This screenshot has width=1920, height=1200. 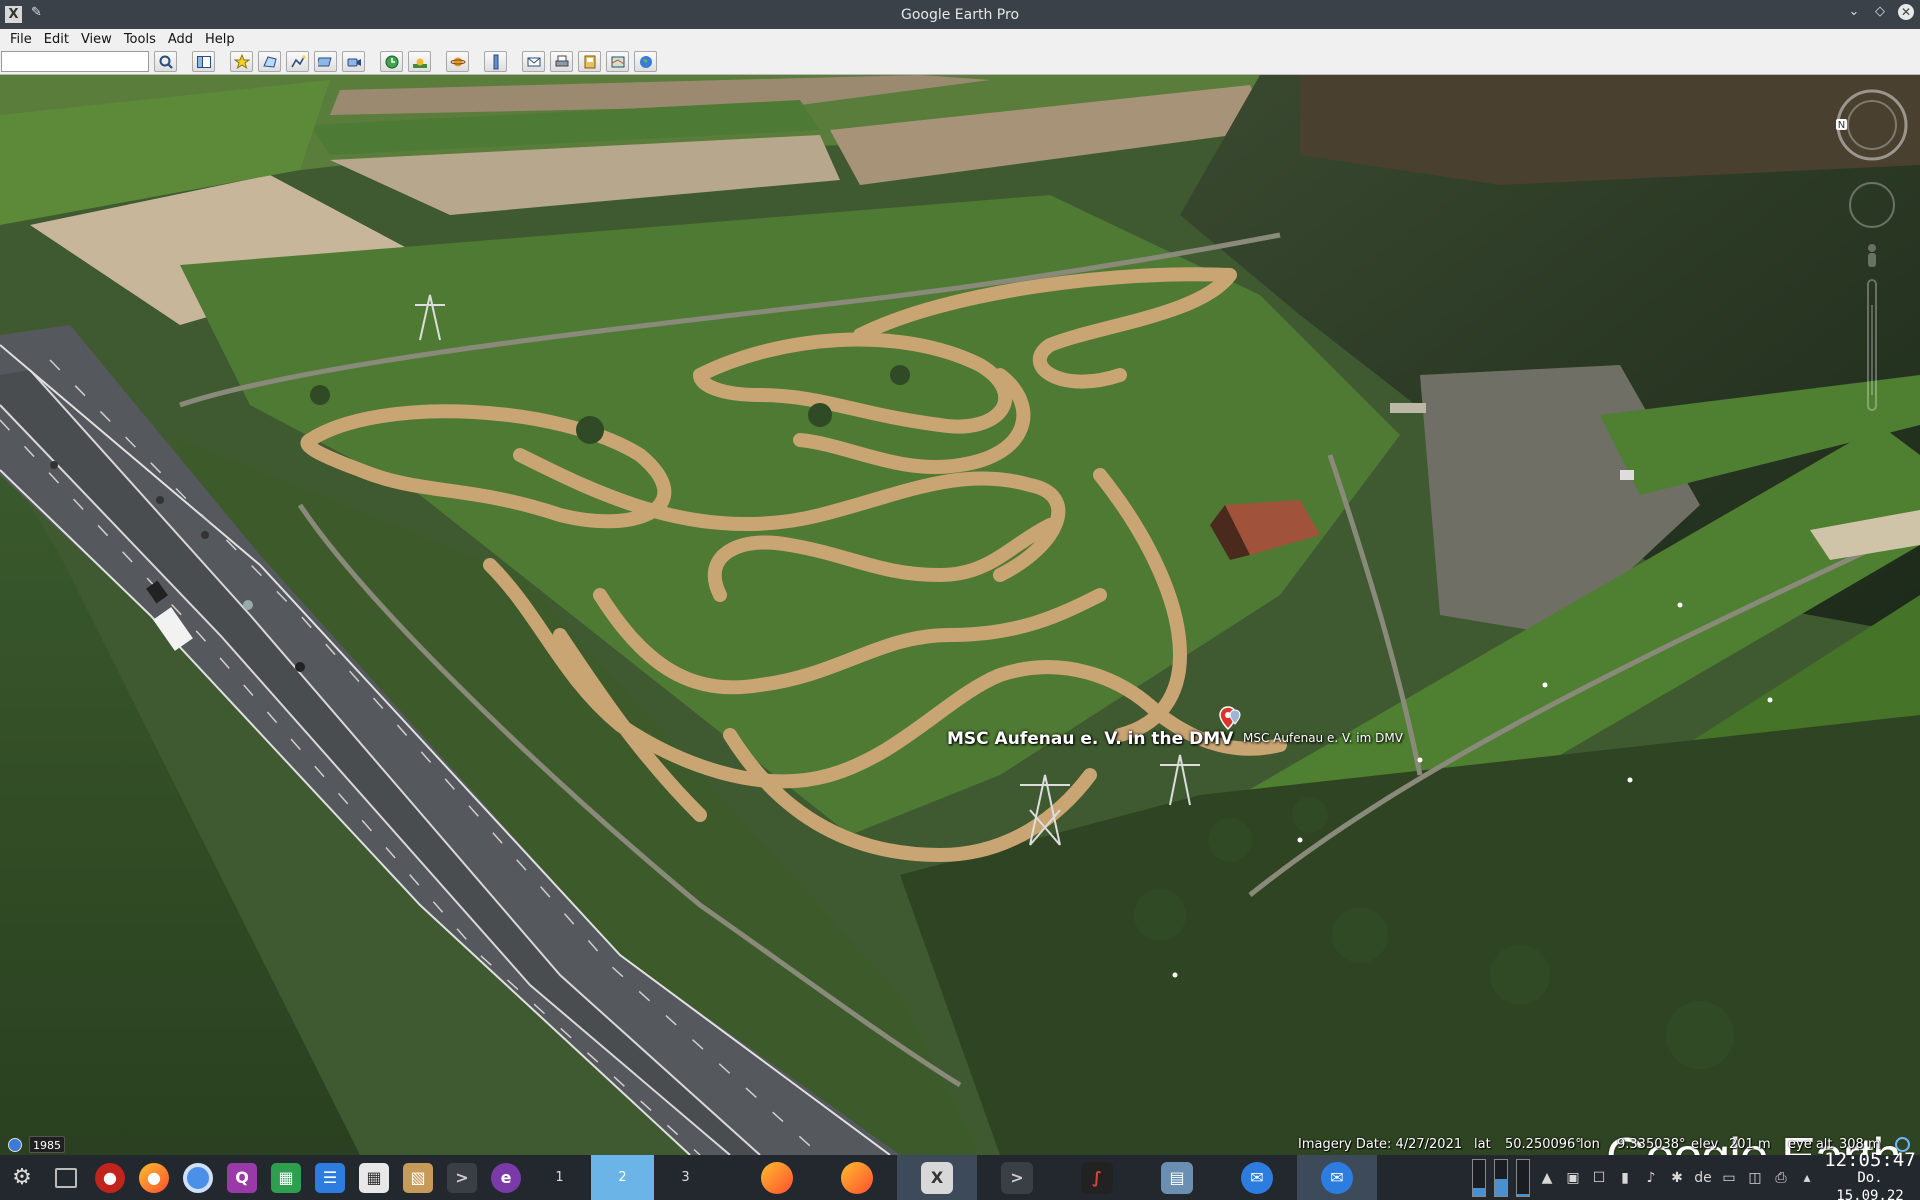 What do you see at coordinates (203, 61) in the screenshot?
I see `sidebar-icon` at bounding box center [203, 61].